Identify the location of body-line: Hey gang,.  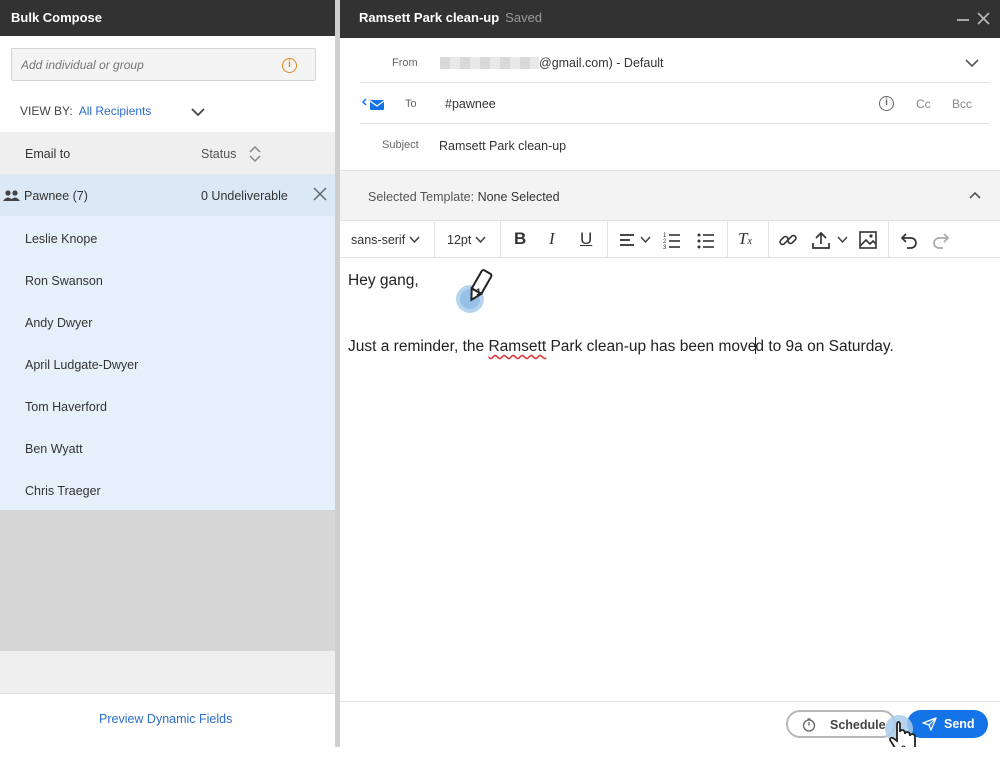
(383, 280).